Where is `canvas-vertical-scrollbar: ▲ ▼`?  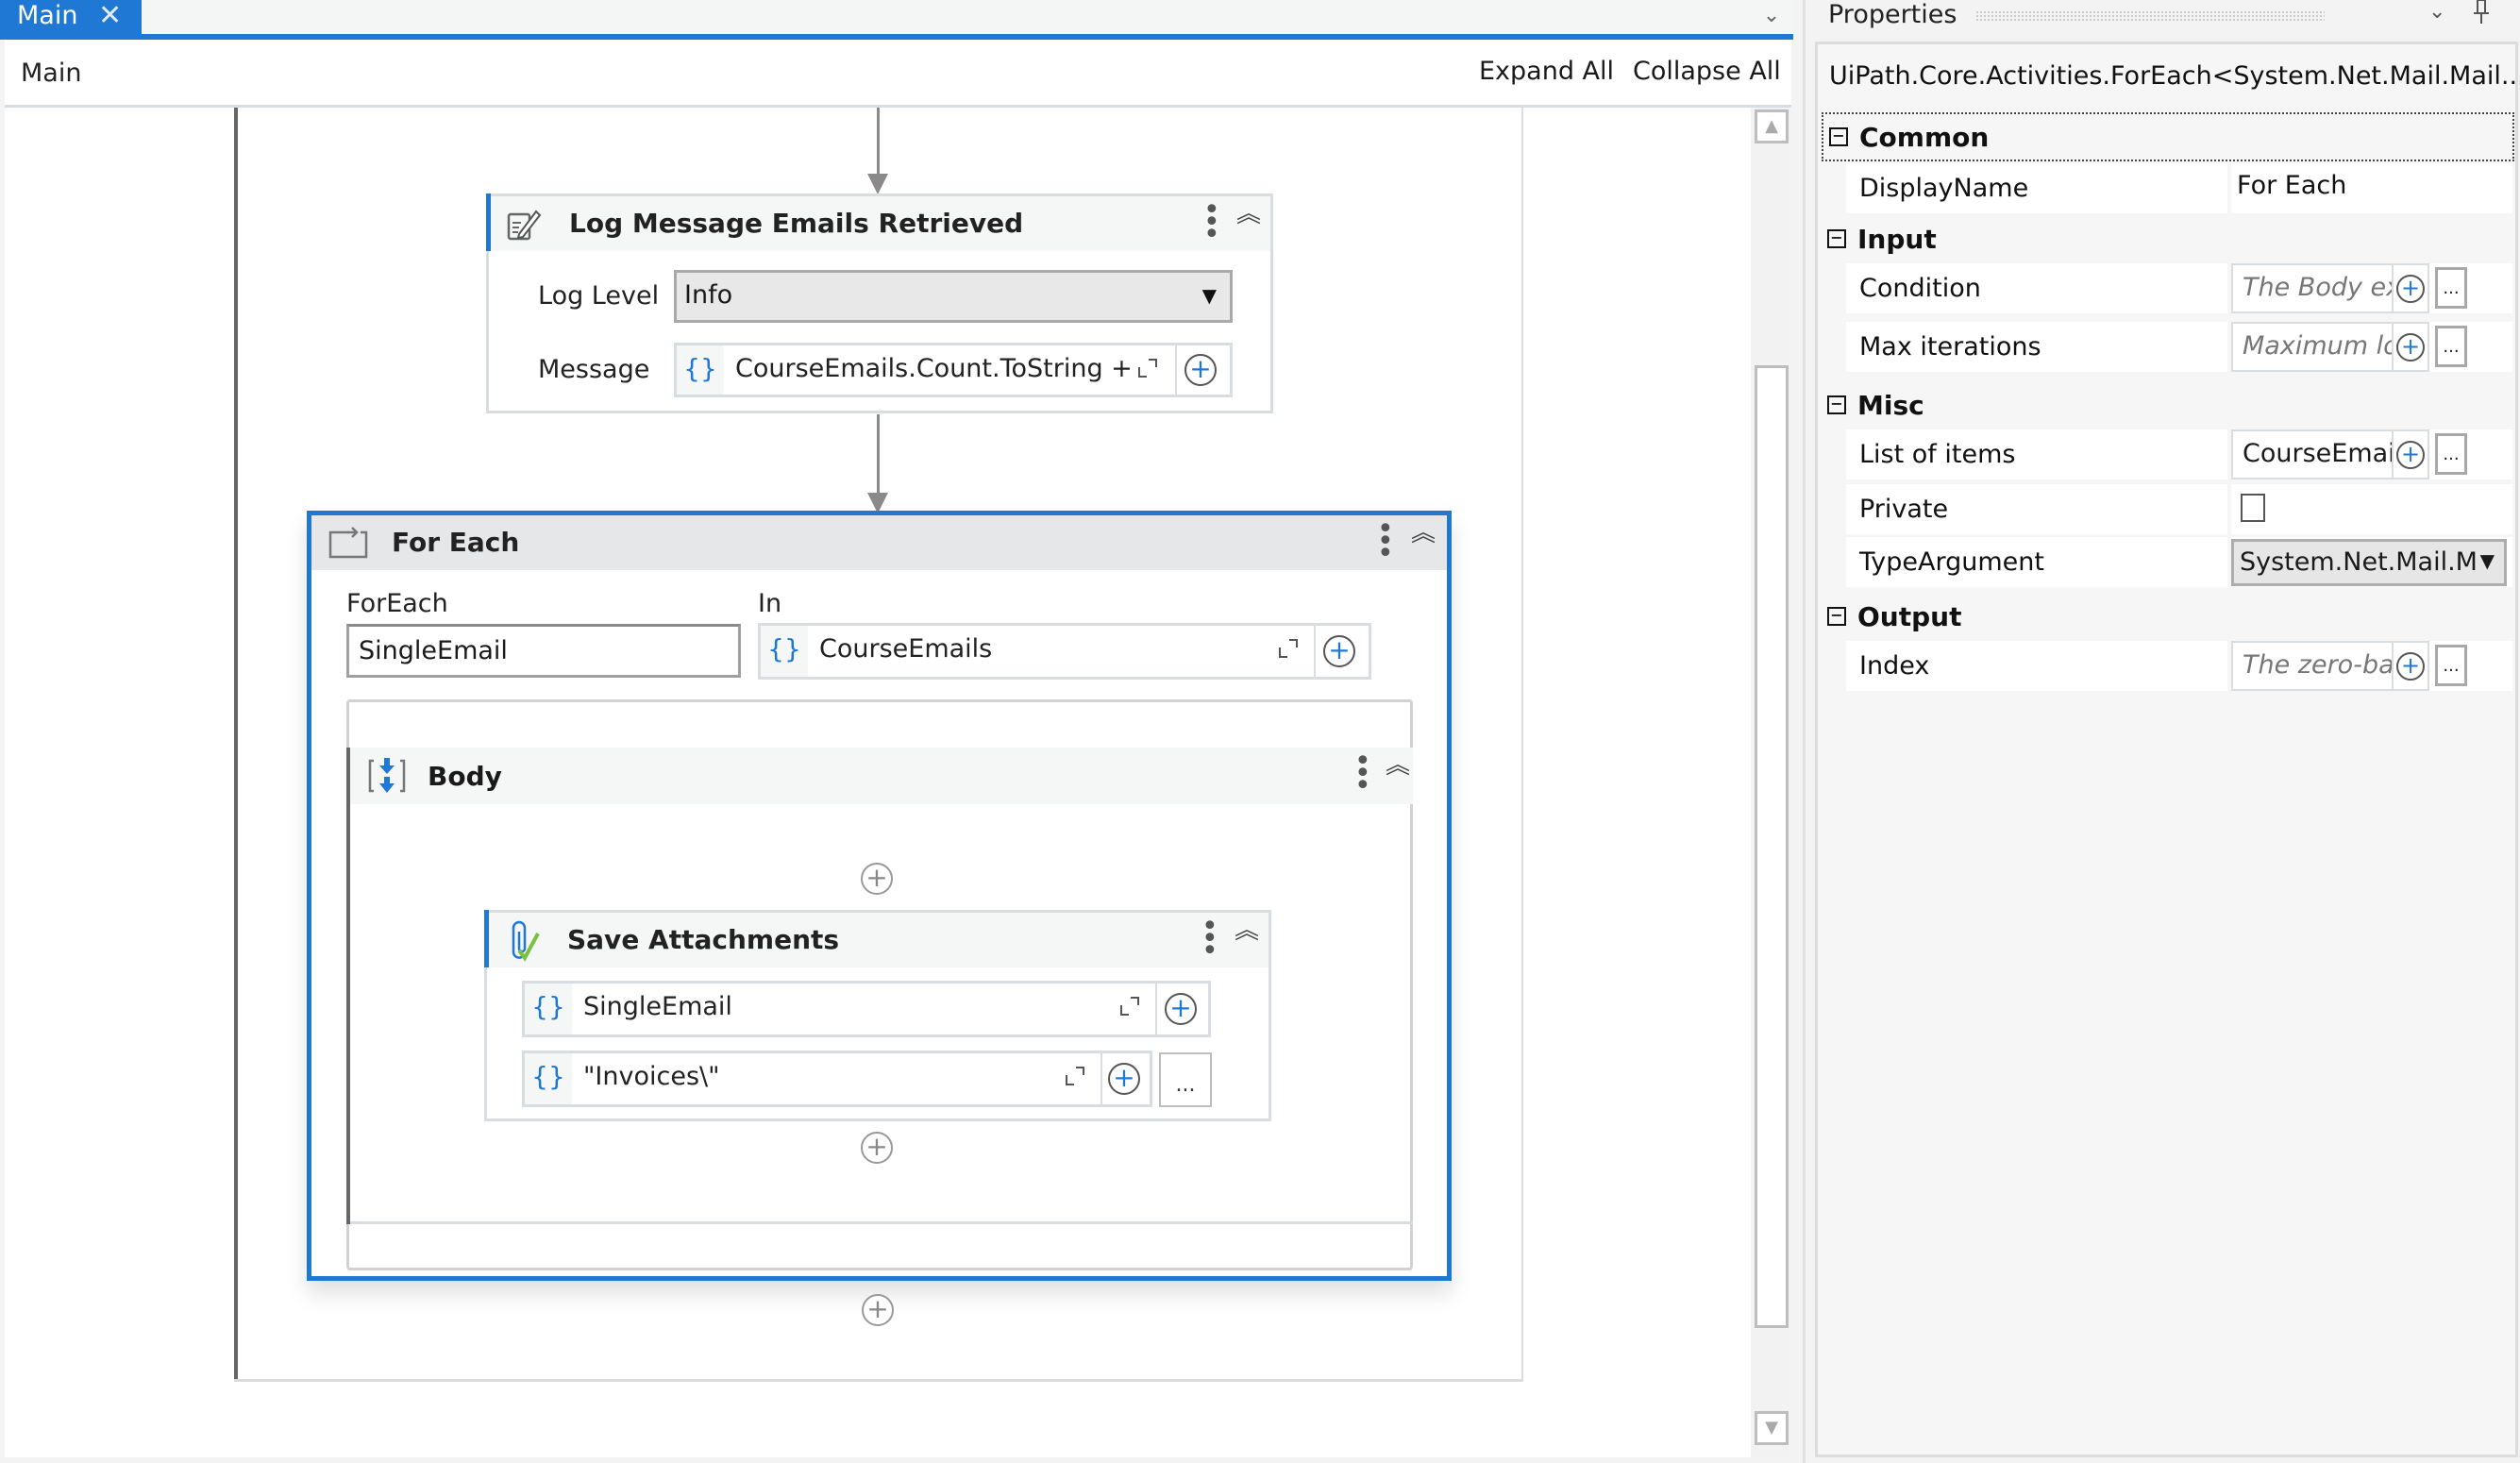 canvas-vertical-scrollbar: ▲ ▼ is located at coordinates (1770, 782).